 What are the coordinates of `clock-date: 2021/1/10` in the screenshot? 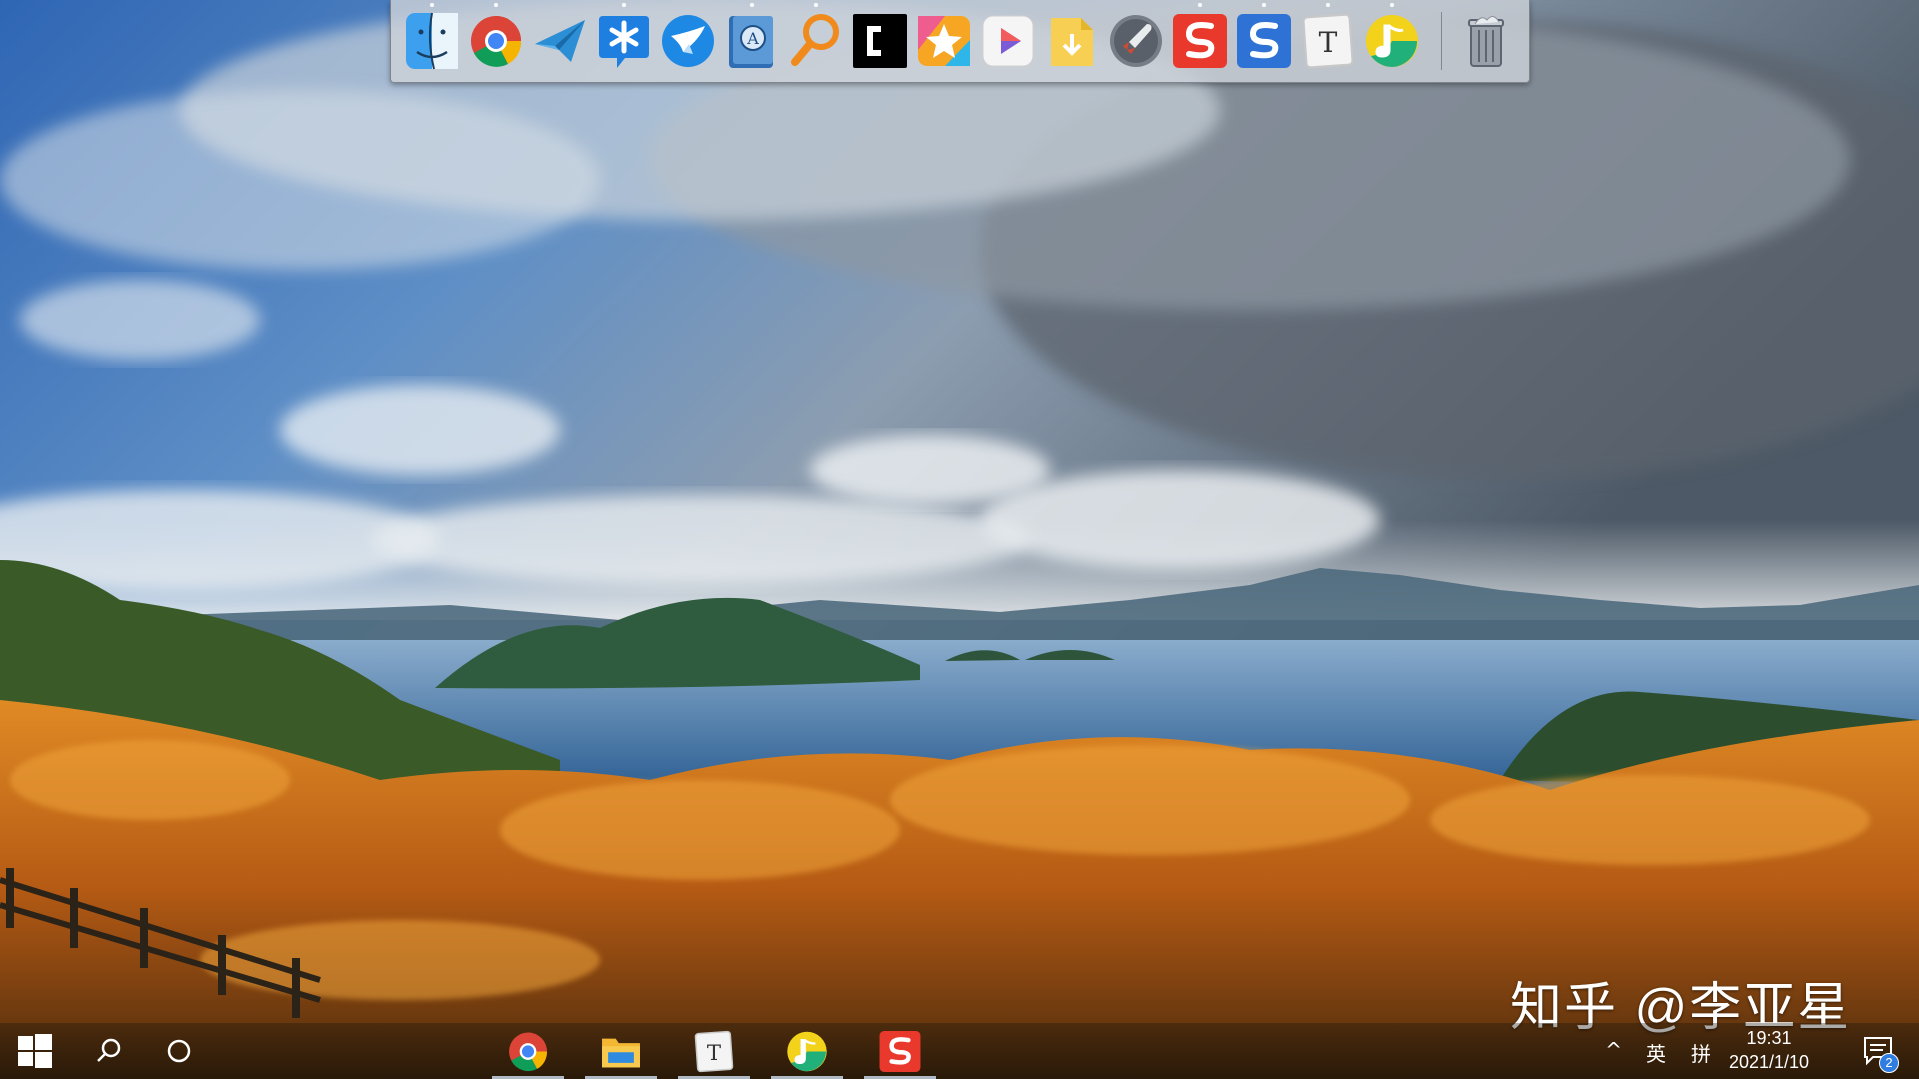 It's located at (1769, 1062).